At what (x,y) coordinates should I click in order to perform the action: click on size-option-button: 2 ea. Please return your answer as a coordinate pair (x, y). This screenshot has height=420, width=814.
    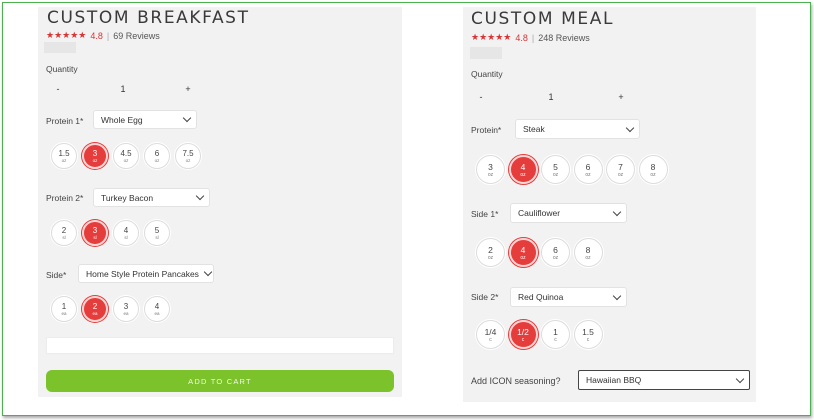
    Looking at the image, I should click on (95, 309).